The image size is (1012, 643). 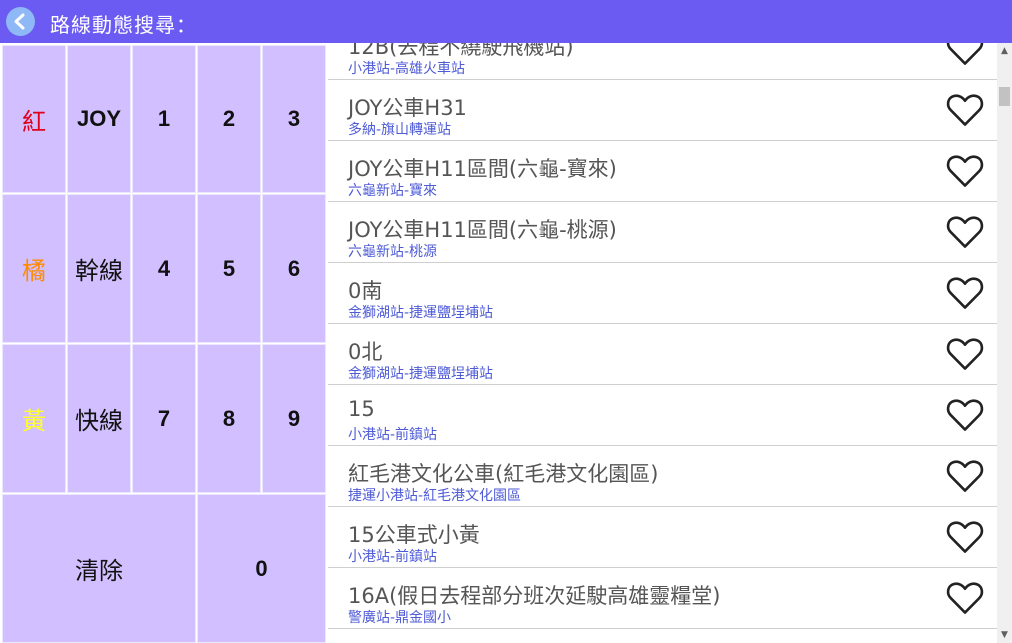 What do you see at coordinates (99, 268) in the screenshot?
I see `category-key-trunk: 幹線` at bounding box center [99, 268].